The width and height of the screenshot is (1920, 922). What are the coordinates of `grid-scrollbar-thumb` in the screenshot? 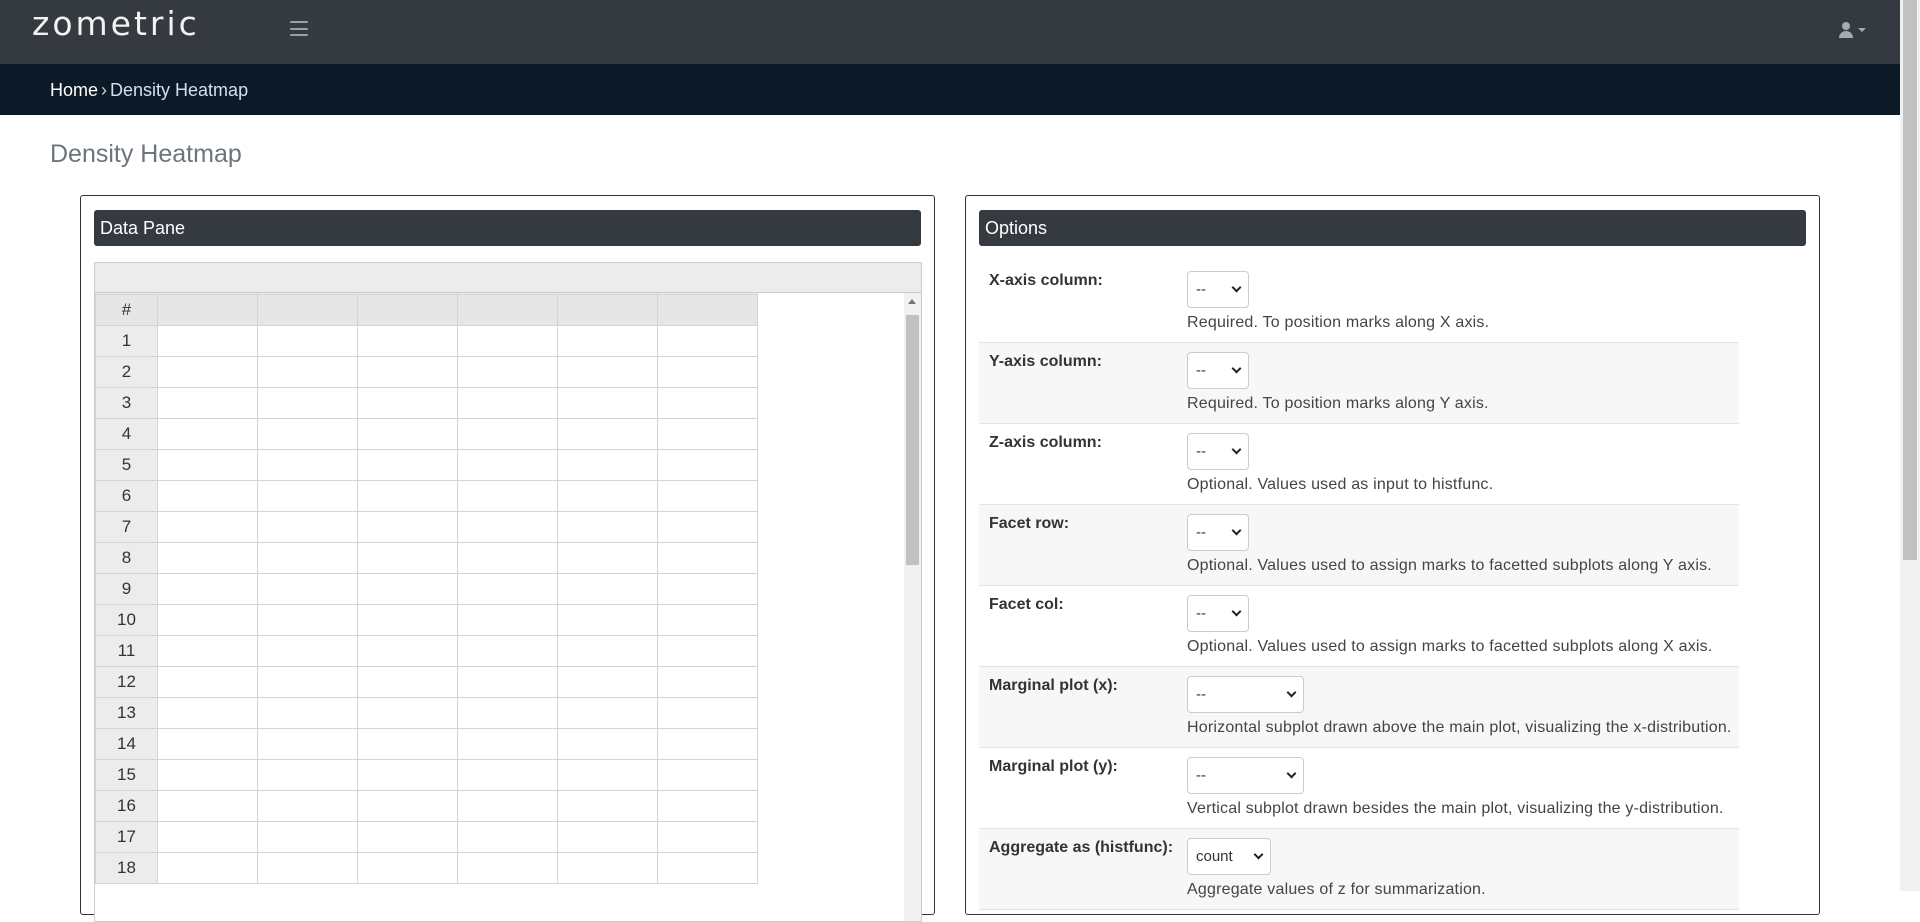 It's located at (912, 440).